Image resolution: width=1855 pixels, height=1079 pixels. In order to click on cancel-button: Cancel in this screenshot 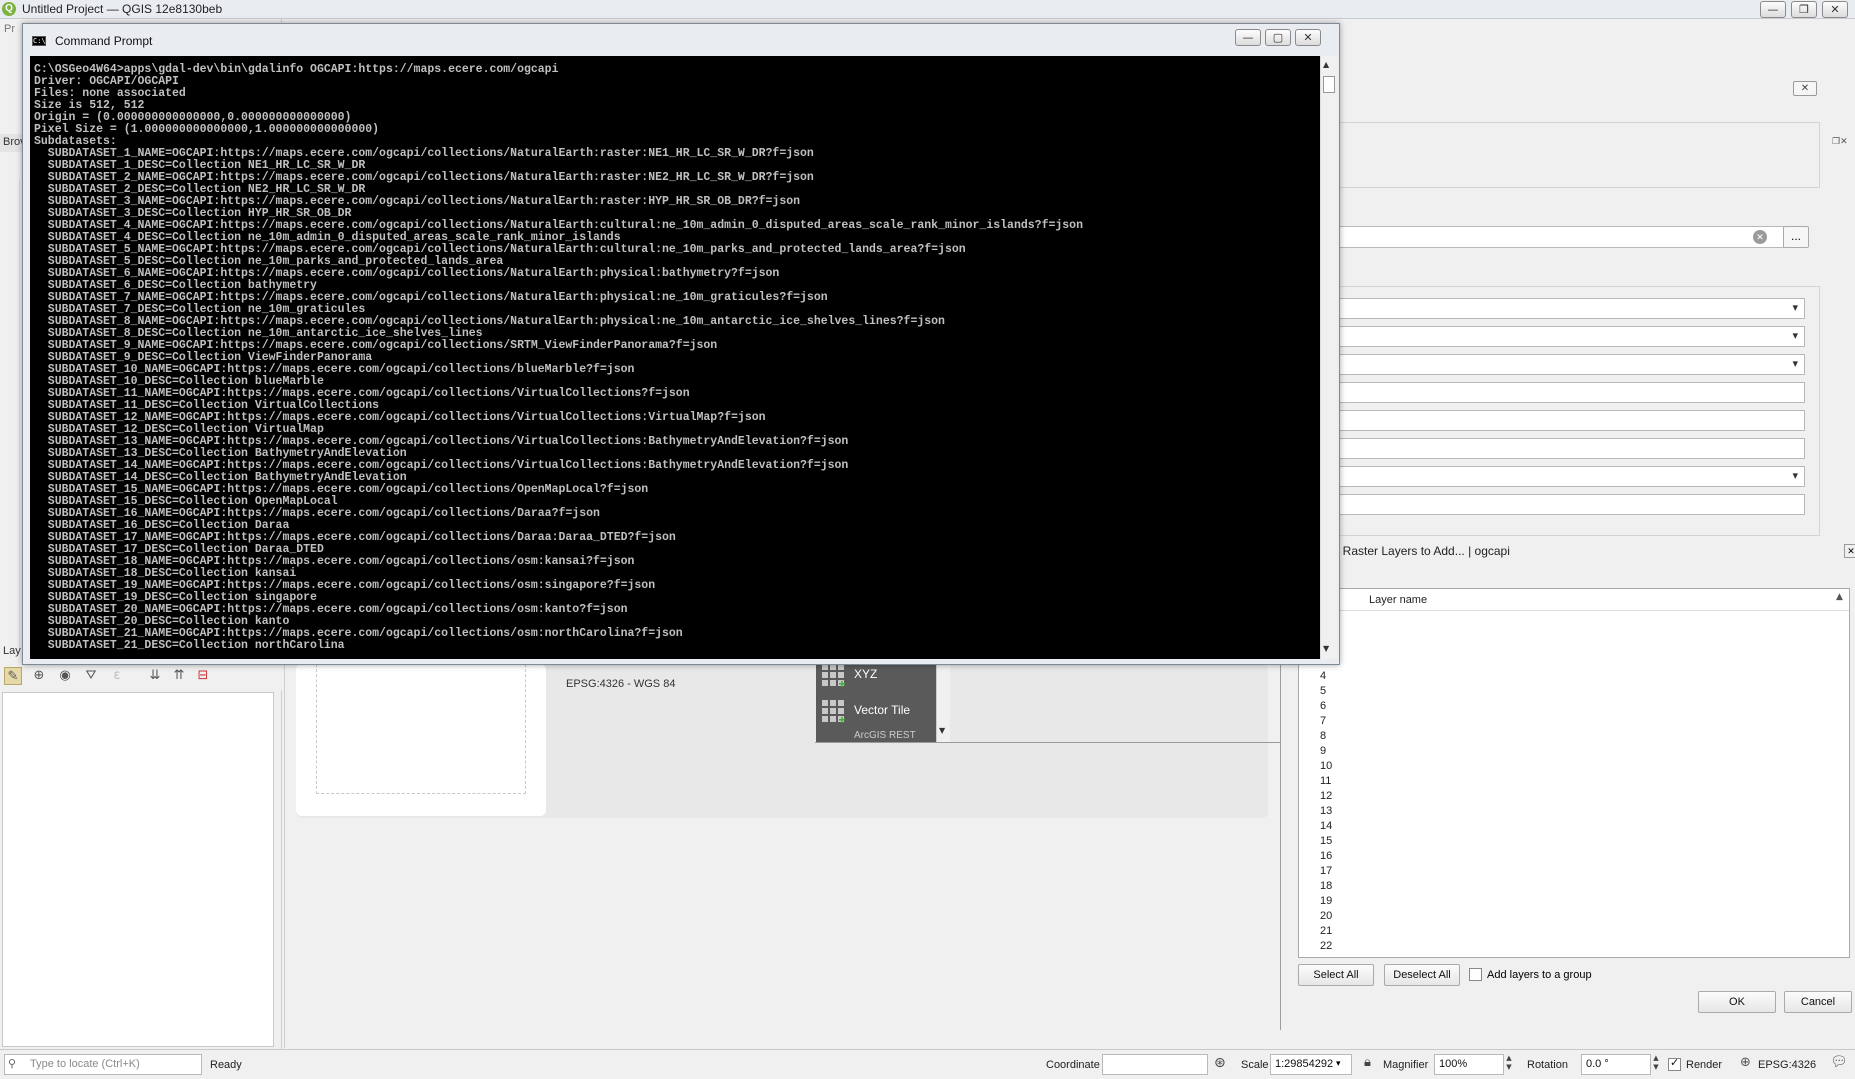, I will do `click(1818, 1002)`.